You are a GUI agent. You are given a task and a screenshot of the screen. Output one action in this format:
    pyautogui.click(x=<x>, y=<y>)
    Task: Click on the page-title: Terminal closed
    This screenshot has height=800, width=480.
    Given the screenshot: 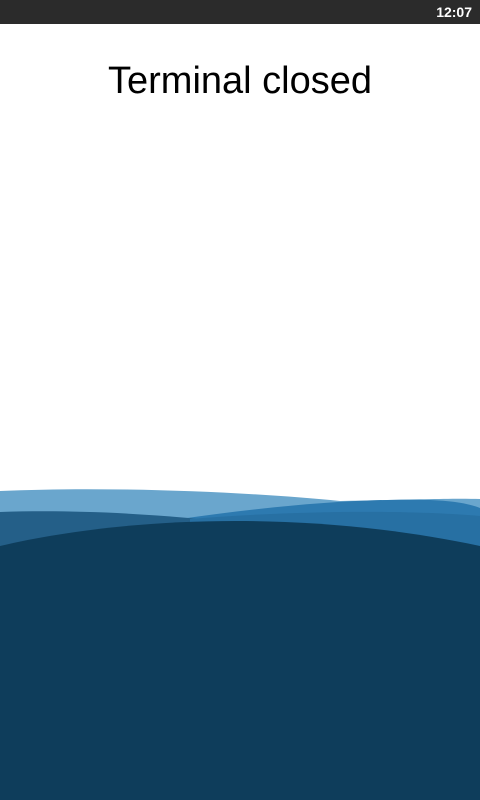 What is the action you would take?
    pyautogui.click(x=240, y=81)
    